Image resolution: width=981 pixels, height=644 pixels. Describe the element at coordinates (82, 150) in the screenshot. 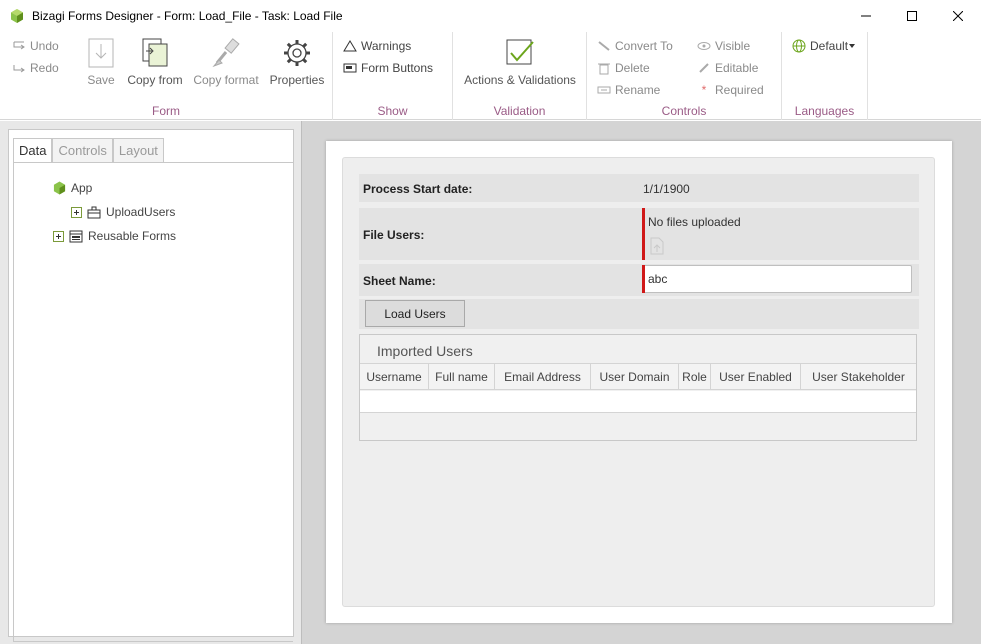

I see `tab-controls: Controls` at that location.